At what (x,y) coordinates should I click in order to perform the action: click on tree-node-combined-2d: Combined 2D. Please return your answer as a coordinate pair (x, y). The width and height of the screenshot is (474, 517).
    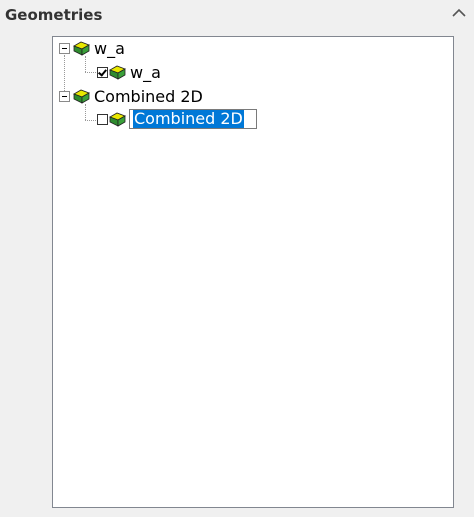
    Looking at the image, I should click on (131, 96).